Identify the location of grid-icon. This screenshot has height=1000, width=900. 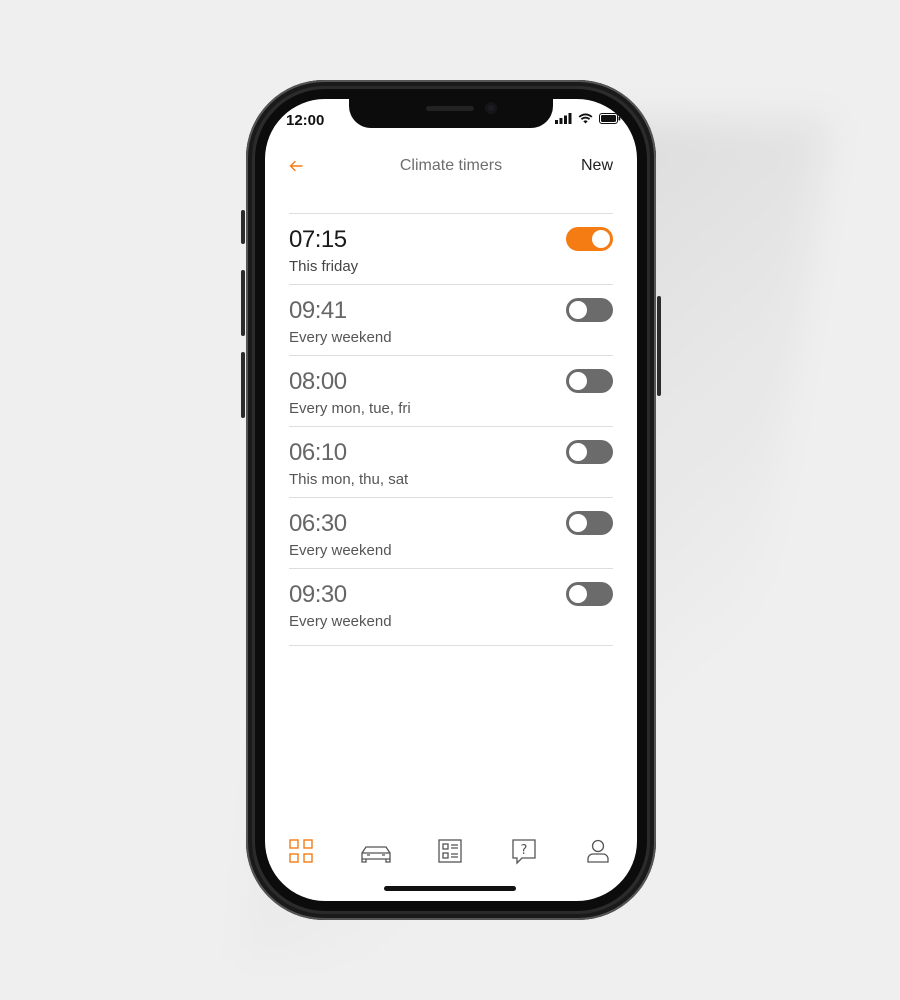
(301, 851).